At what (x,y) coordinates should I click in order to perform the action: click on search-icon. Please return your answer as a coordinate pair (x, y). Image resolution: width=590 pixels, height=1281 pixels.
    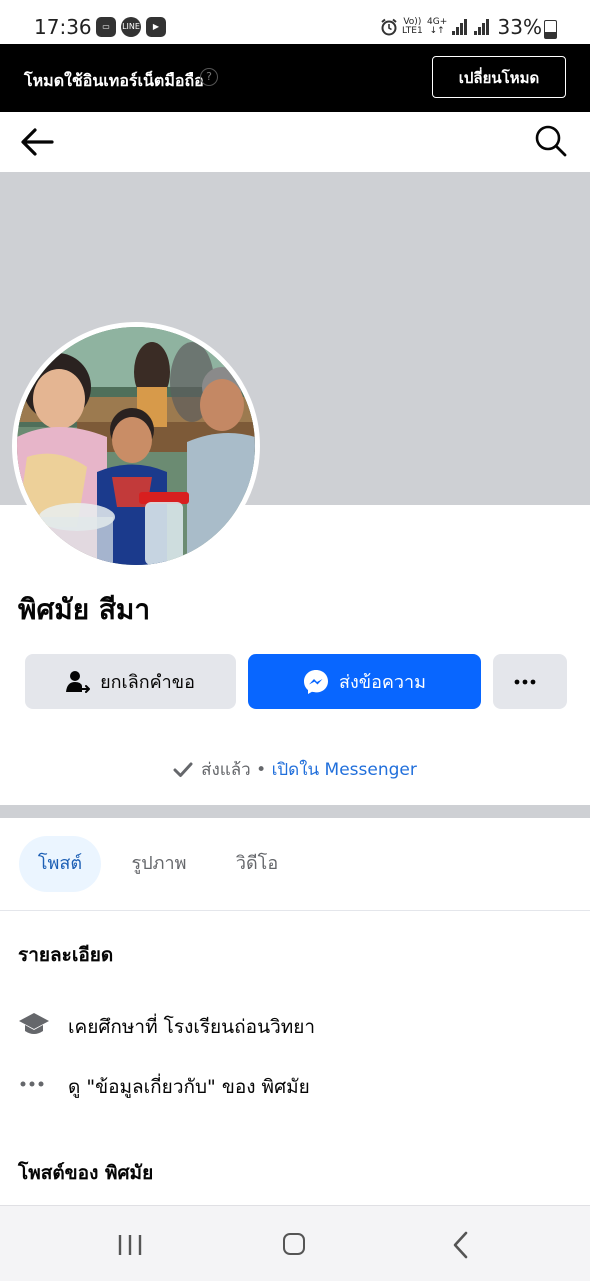
    Looking at the image, I should click on (551, 141).